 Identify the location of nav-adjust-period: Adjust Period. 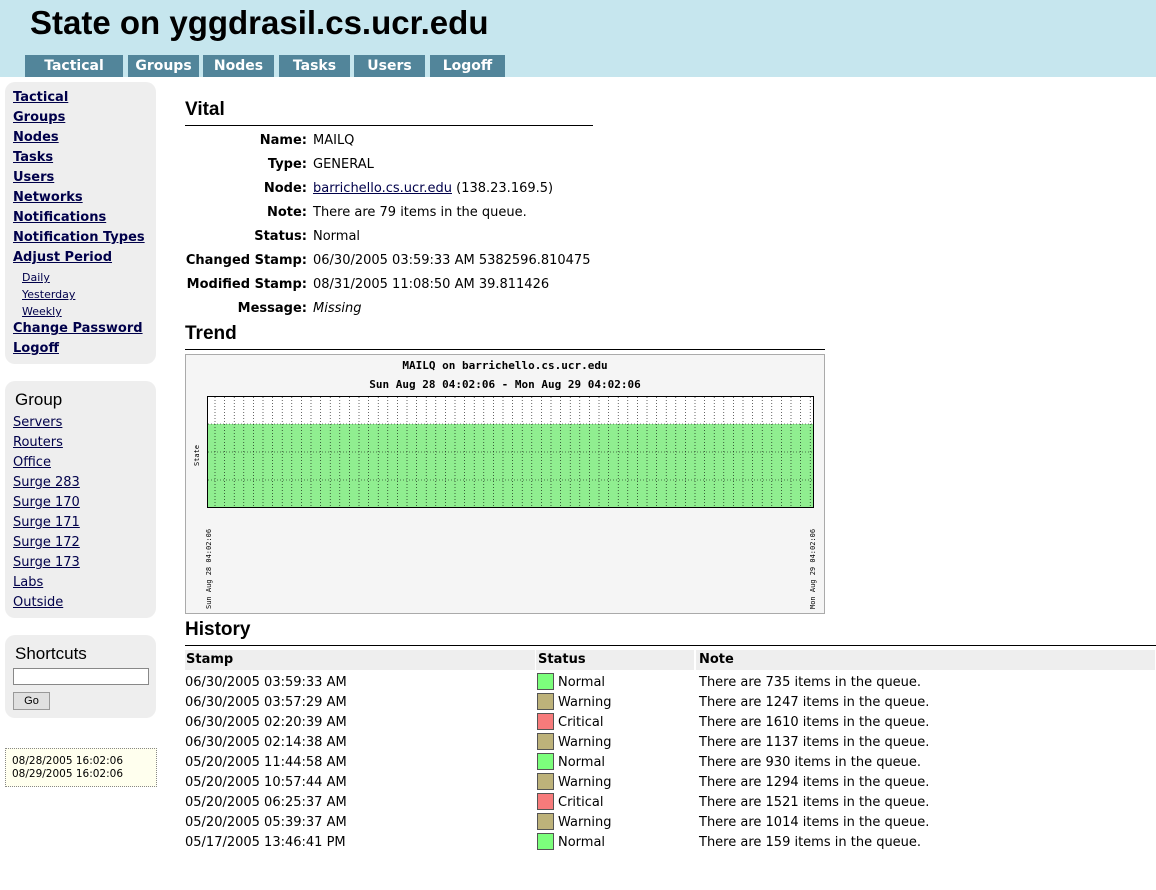
(62, 257).